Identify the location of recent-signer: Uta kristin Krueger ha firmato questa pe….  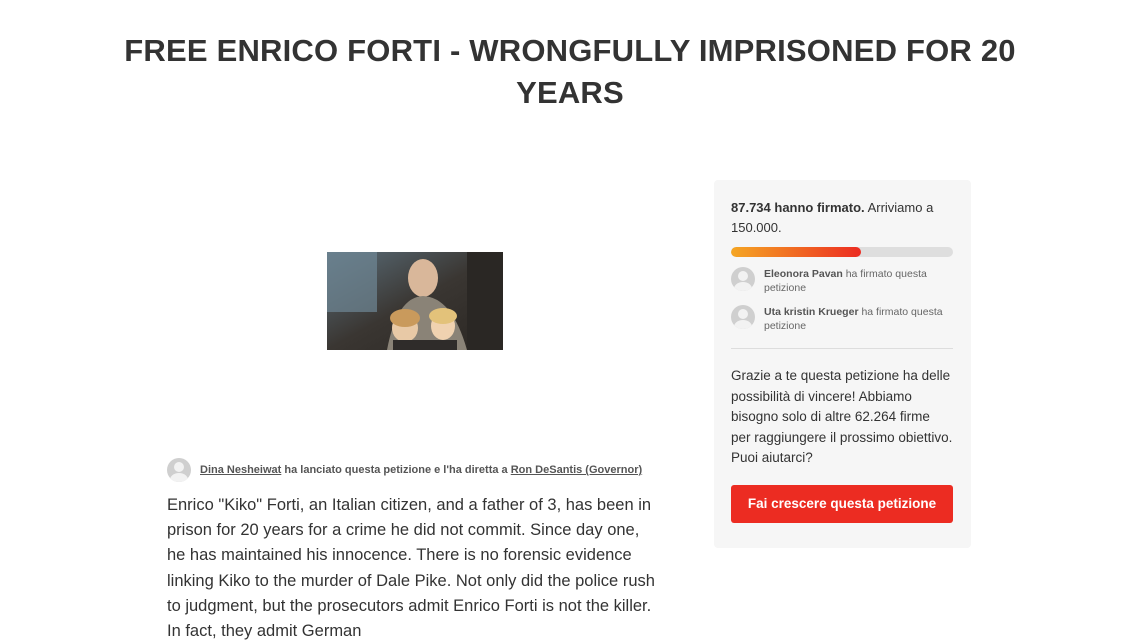
(842, 319).